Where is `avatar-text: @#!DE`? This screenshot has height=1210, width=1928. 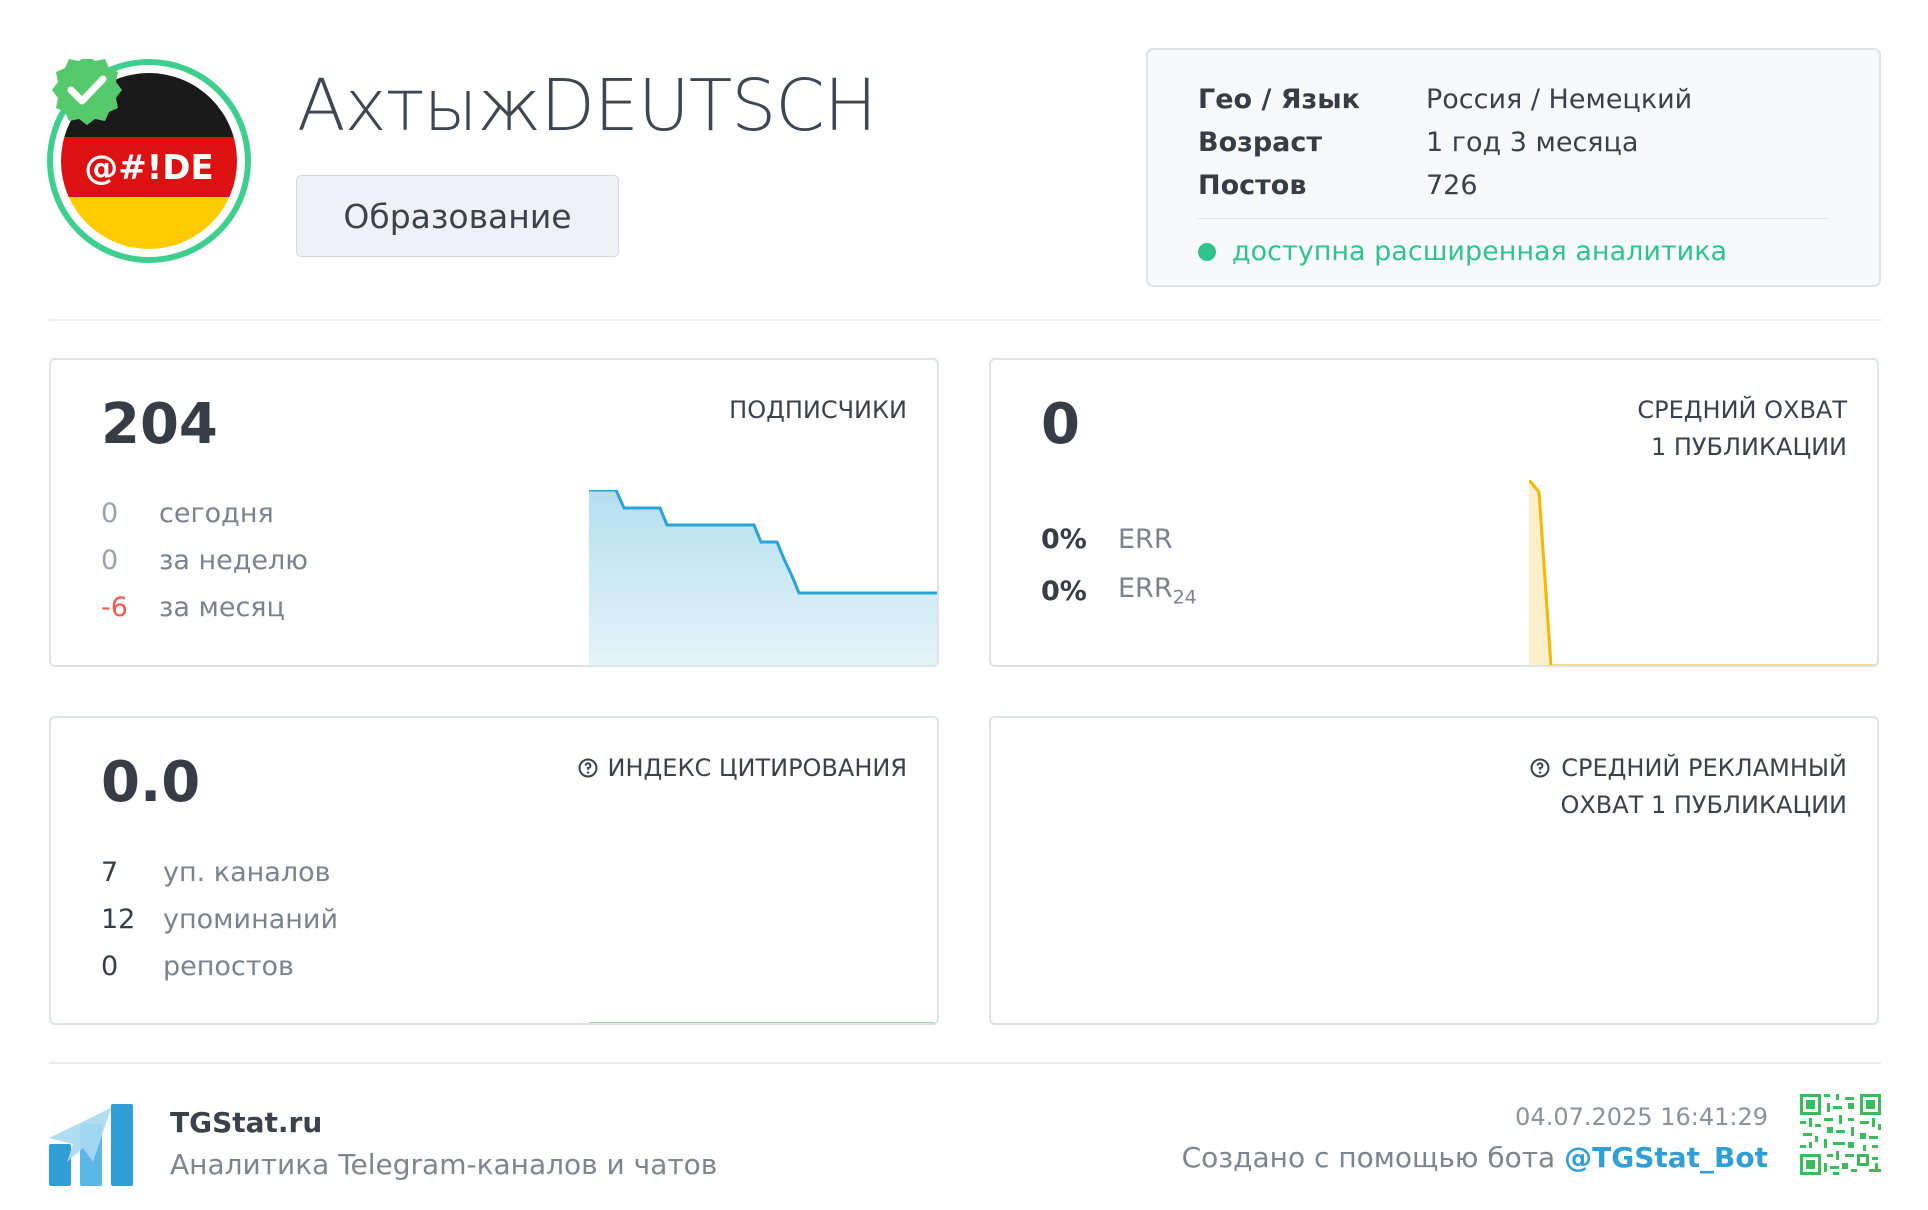 avatar-text: @#!DE is located at coordinates (148, 168).